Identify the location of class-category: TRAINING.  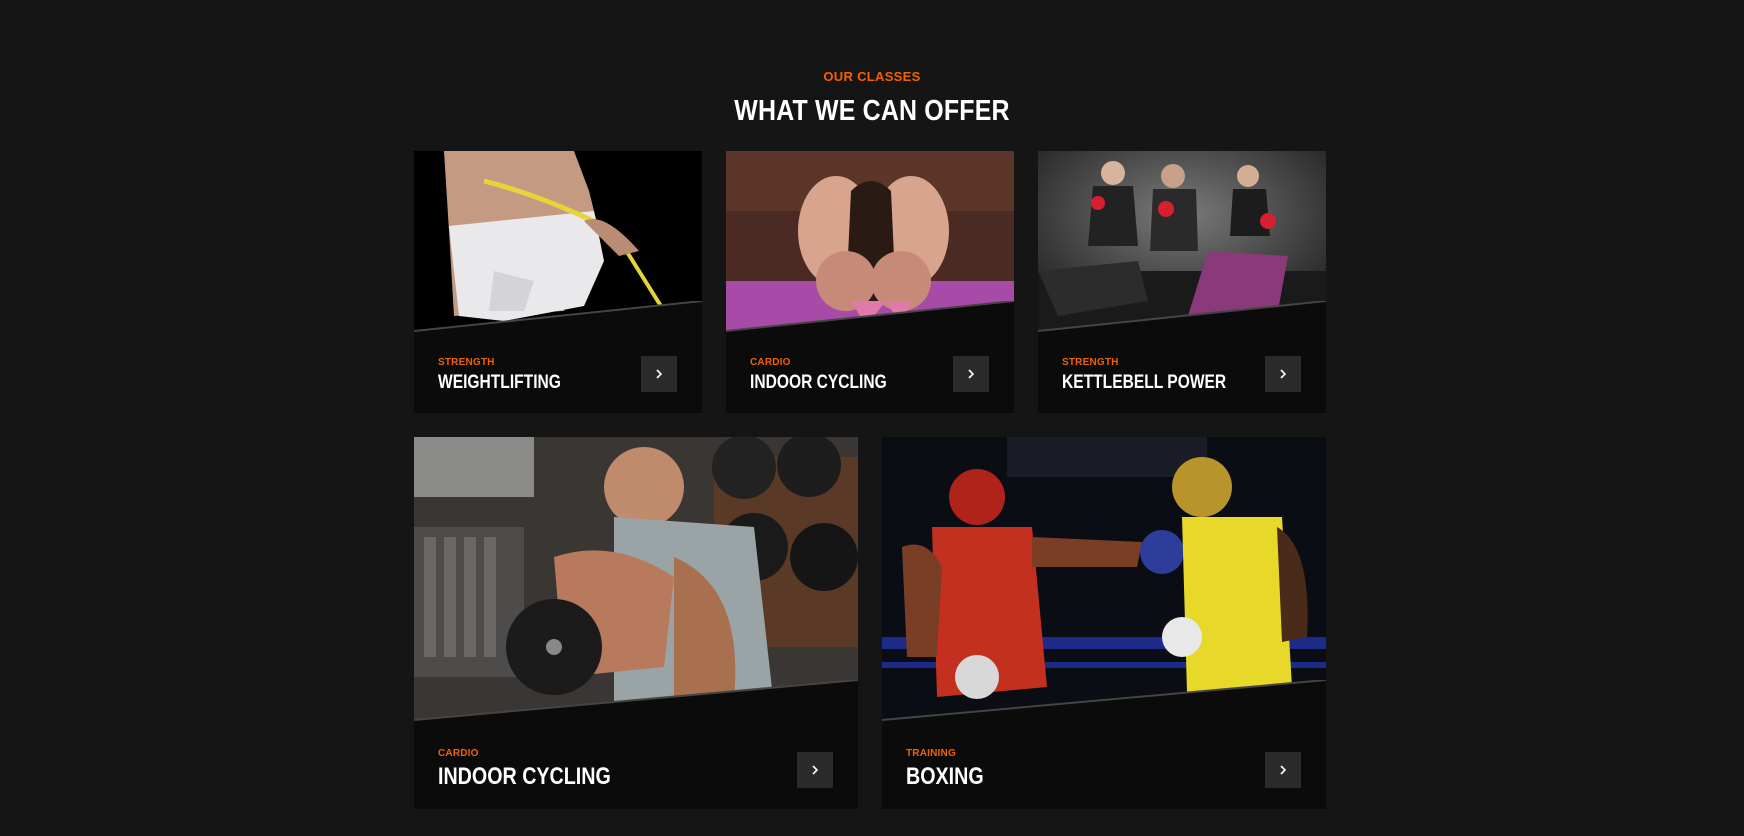
(931, 753).